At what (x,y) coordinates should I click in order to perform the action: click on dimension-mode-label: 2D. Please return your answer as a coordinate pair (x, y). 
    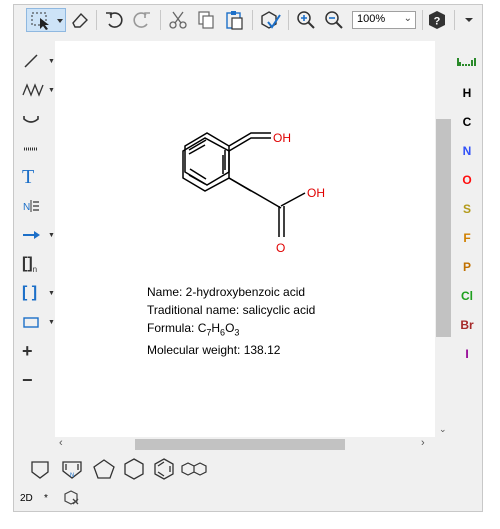
    Looking at the image, I should click on (26, 498).